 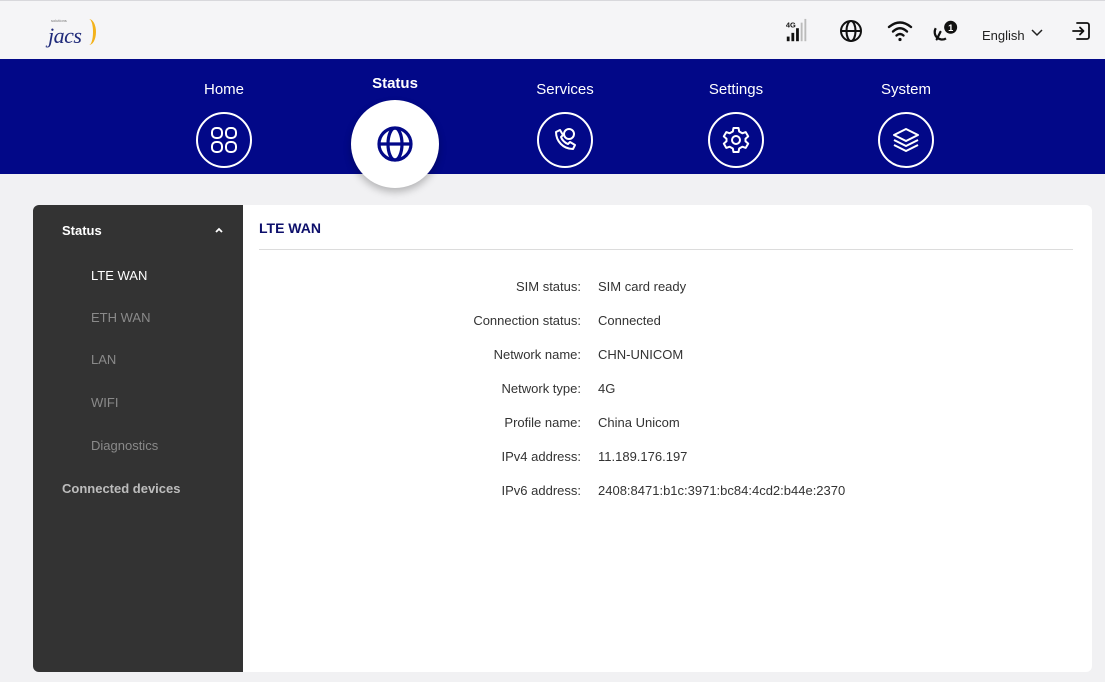 I want to click on info-value: SIM card ready, so click(x=642, y=286).